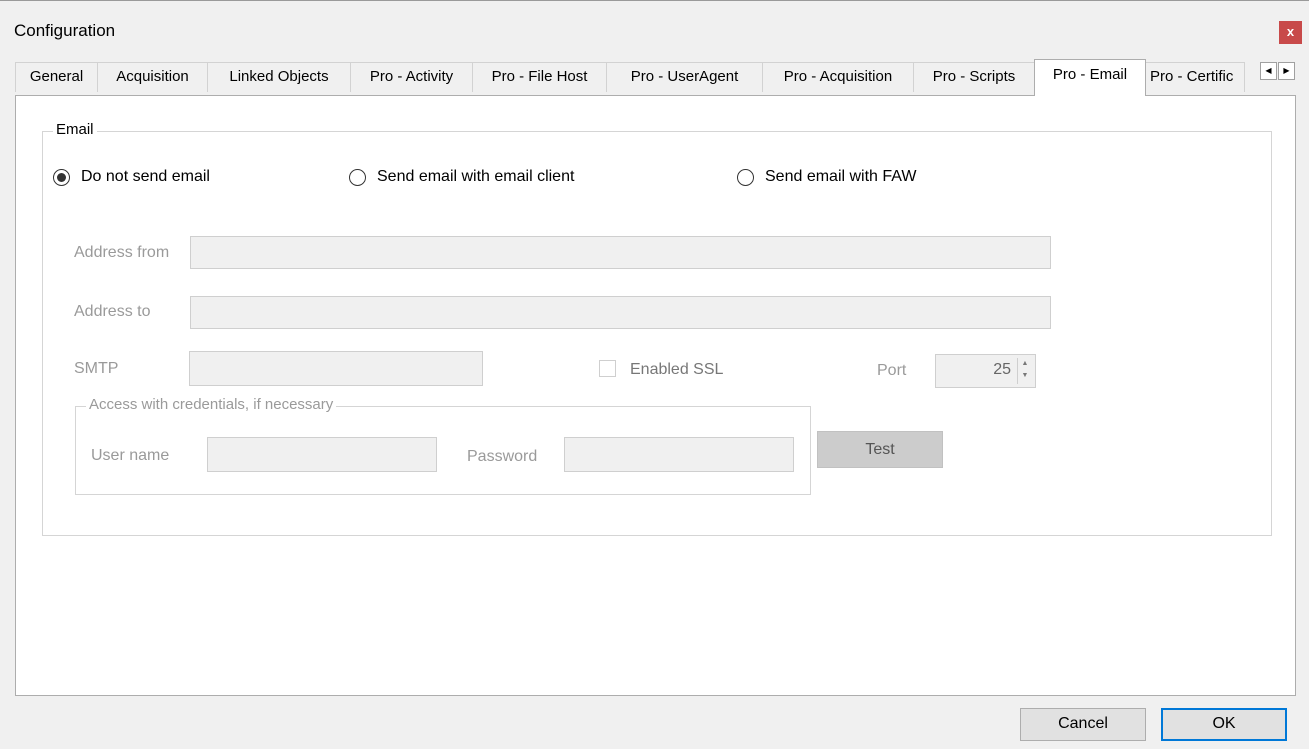 The height and width of the screenshot is (749, 1309). Describe the element at coordinates (880, 449) in the screenshot. I see `test-button: Test` at that location.